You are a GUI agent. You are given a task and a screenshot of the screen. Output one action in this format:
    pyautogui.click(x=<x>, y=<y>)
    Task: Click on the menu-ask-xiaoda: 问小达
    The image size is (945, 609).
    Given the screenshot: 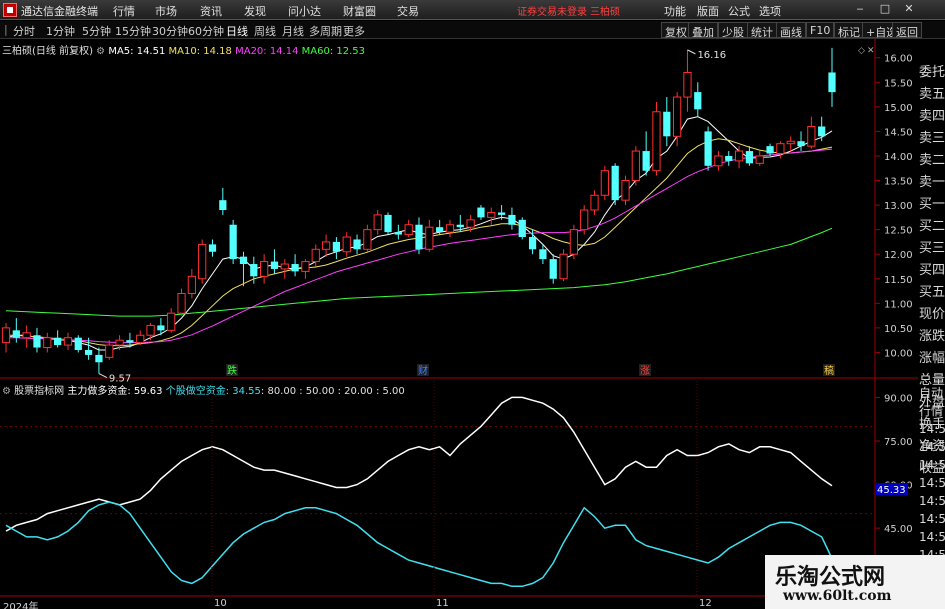 What is the action you would take?
    pyautogui.click(x=304, y=11)
    